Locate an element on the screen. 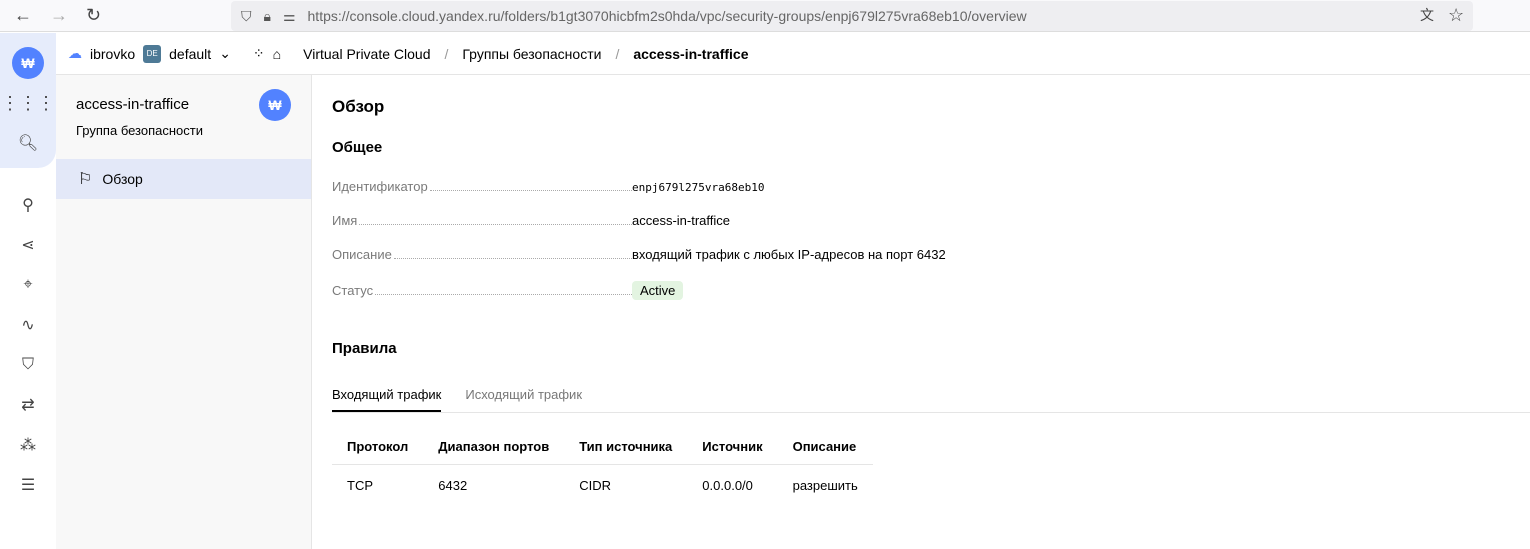 This screenshot has width=1530, height=549. field-label: Статус is located at coordinates (353, 290).